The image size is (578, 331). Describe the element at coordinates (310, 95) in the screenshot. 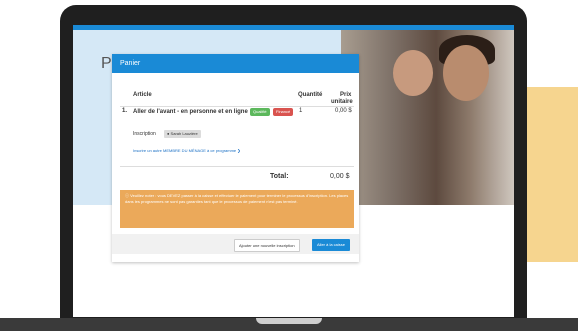

I see `column-quantity: Quantité` at that location.